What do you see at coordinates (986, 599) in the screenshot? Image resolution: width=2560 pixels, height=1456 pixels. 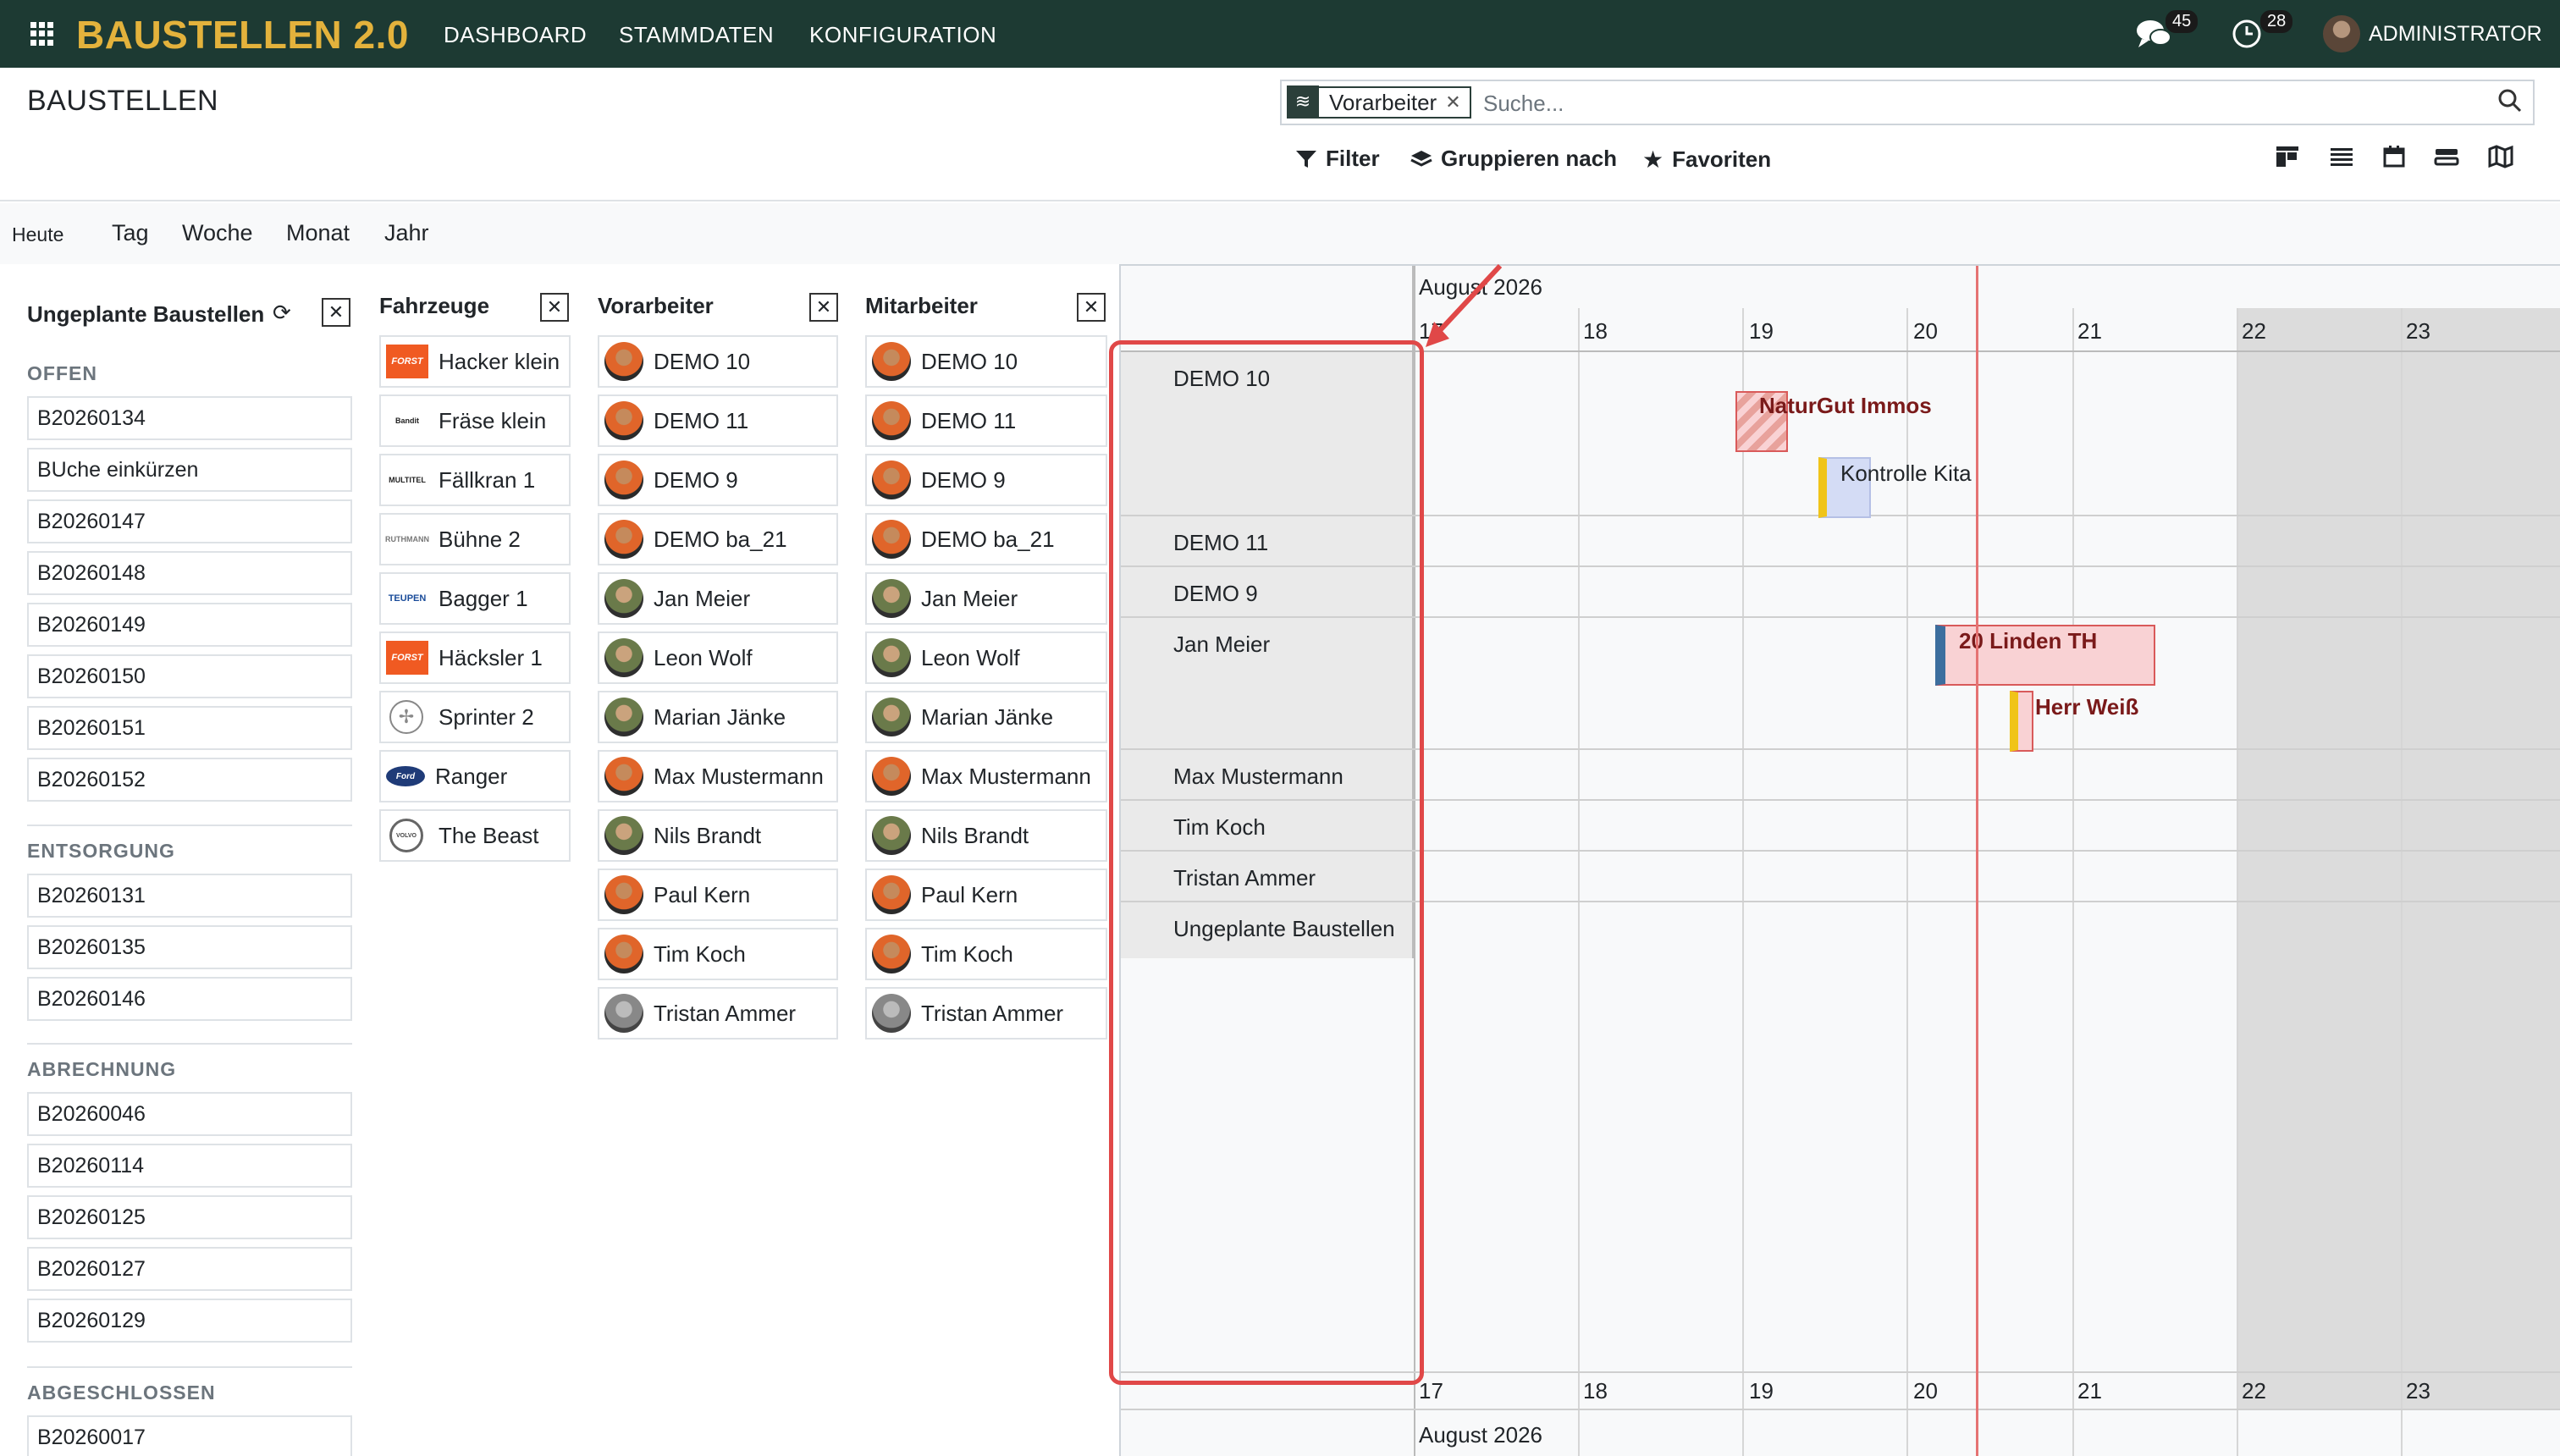 I see `worker-card: Jan Meier` at bounding box center [986, 599].